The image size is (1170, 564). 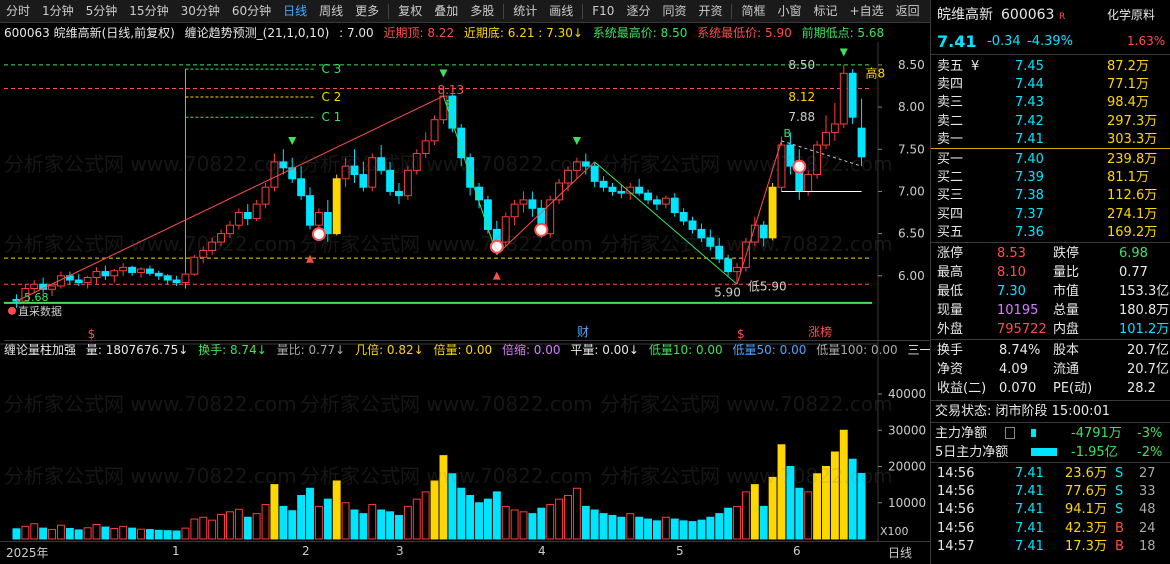 What do you see at coordinates (1050, 253) in the screenshot?
I see `stat-row: 涨停 8.53 跌停 6.98` at bounding box center [1050, 253].